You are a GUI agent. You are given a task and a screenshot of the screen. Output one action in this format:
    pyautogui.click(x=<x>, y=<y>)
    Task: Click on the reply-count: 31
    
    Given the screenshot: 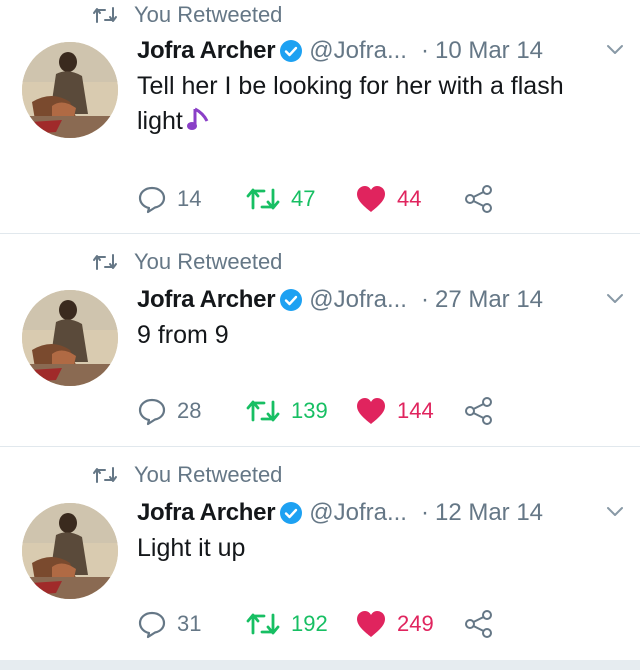 What is the action you would take?
    pyautogui.click(x=189, y=623)
    